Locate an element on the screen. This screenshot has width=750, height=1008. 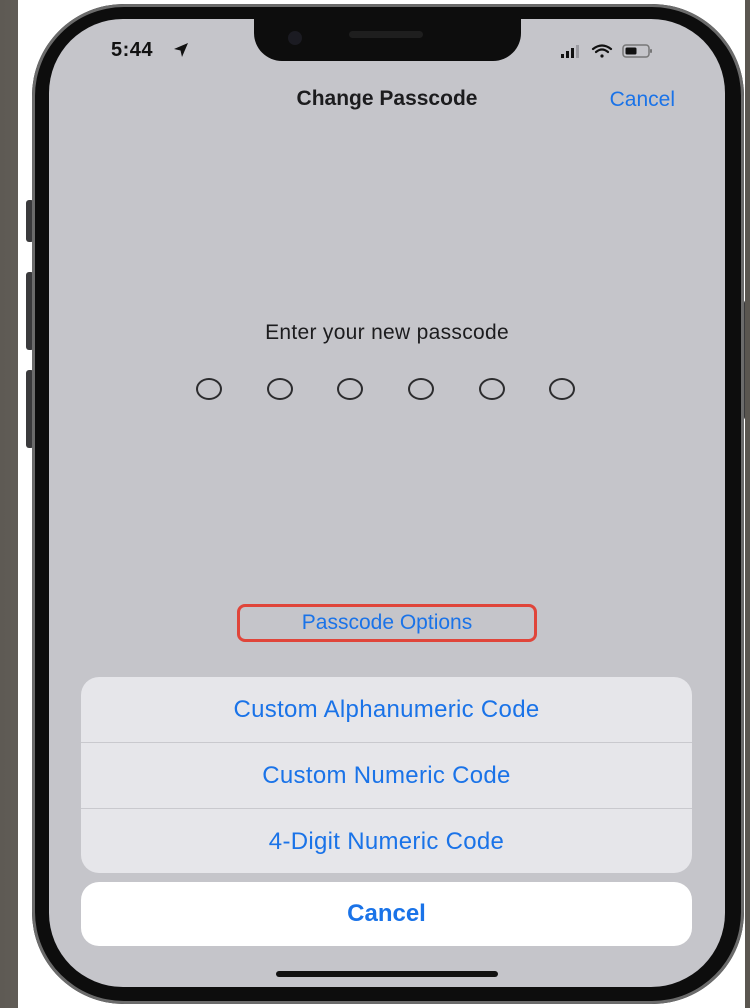
action-sheet-cancel-button: Cancel is located at coordinates (386, 914).